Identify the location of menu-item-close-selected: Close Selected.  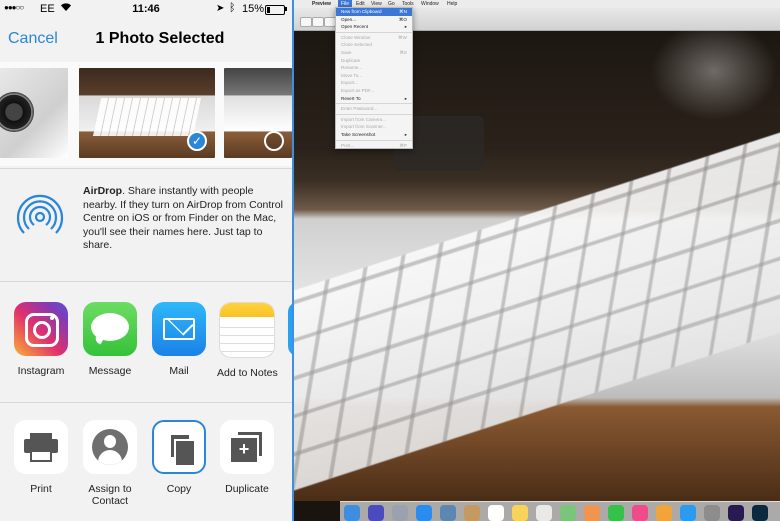
(374, 45).